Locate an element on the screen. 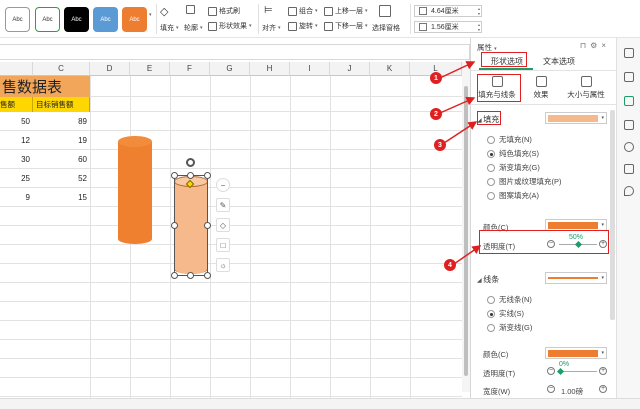 The width and height of the screenshot is (640, 409). radio-gradient-line: 渐变线(G) is located at coordinates (509, 327).